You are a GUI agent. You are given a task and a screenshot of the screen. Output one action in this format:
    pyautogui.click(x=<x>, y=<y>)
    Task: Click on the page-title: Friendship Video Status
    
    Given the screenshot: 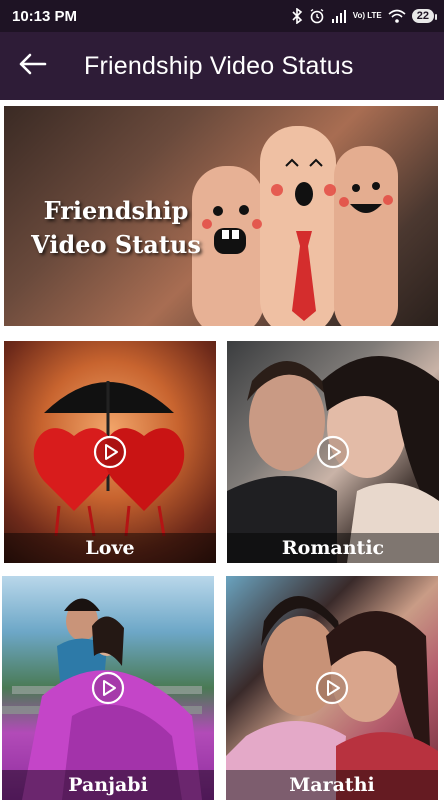 What is the action you would take?
    pyautogui.click(x=219, y=65)
    